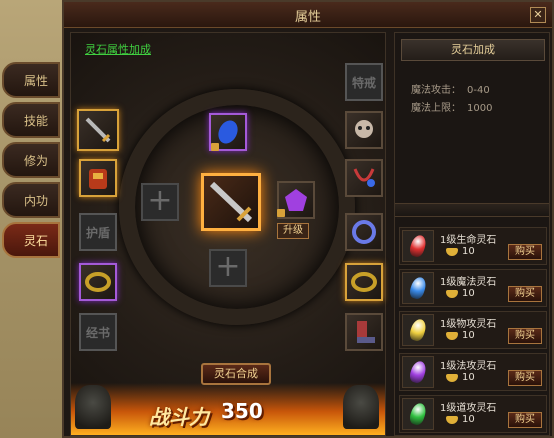 This screenshot has height=438, width=554. Describe the element at coordinates (468, 282) in the screenshot. I see `item-name: 1级魔法灵石` at that location.